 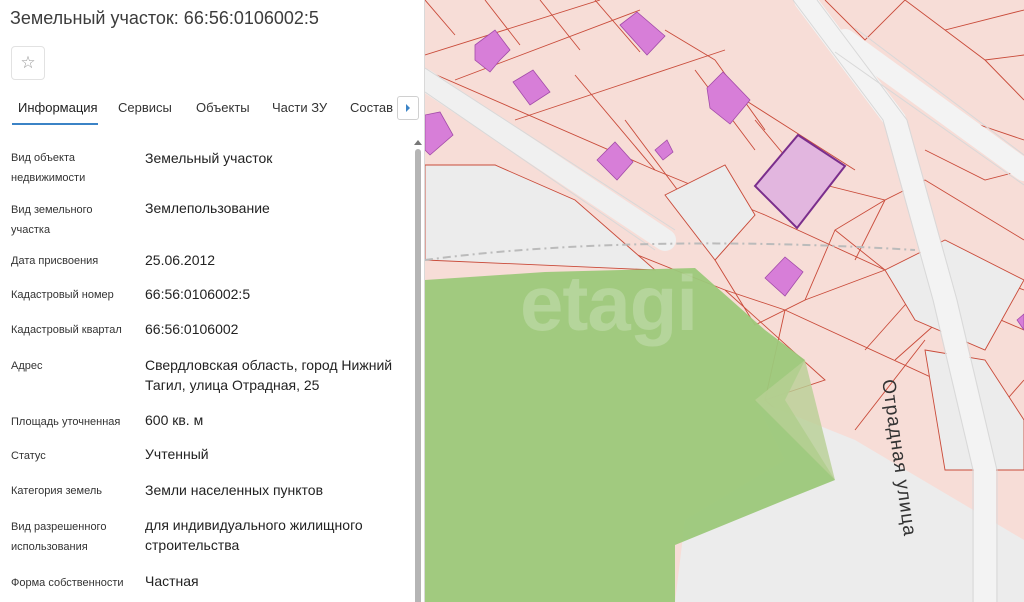 I want to click on info-label: Статус, so click(x=28, y=456).